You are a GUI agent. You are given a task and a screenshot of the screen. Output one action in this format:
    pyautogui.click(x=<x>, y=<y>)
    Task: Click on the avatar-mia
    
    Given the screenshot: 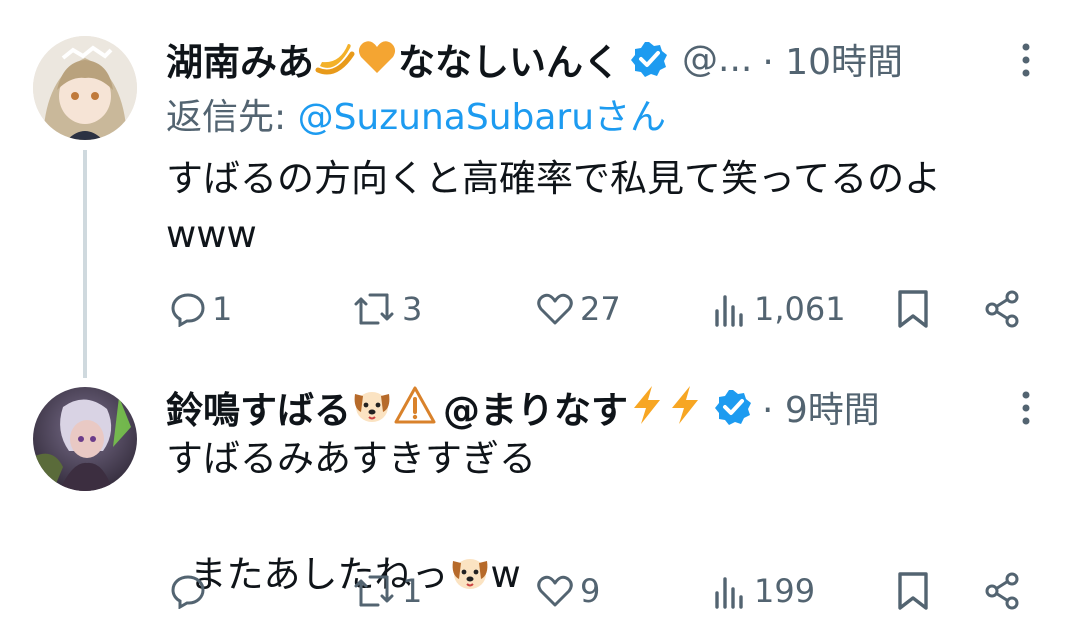 What is the action you would take?
    pyautogui.click(x=85, y=88)
    